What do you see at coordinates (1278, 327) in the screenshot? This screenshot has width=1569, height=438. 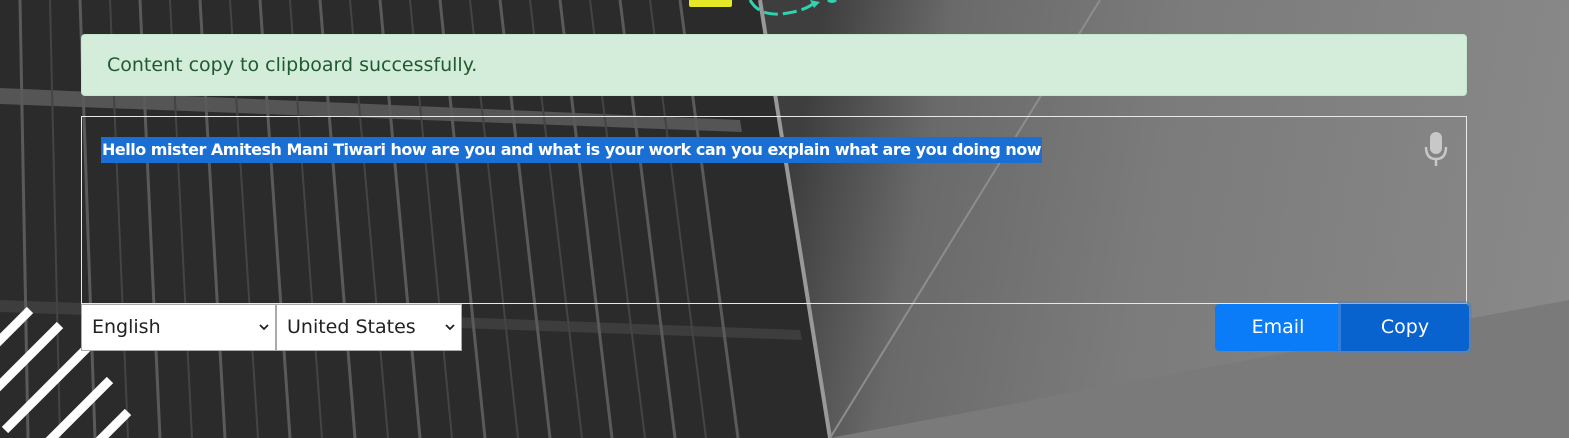 I see `email-button: Email` at bounding box center [1278, 327].